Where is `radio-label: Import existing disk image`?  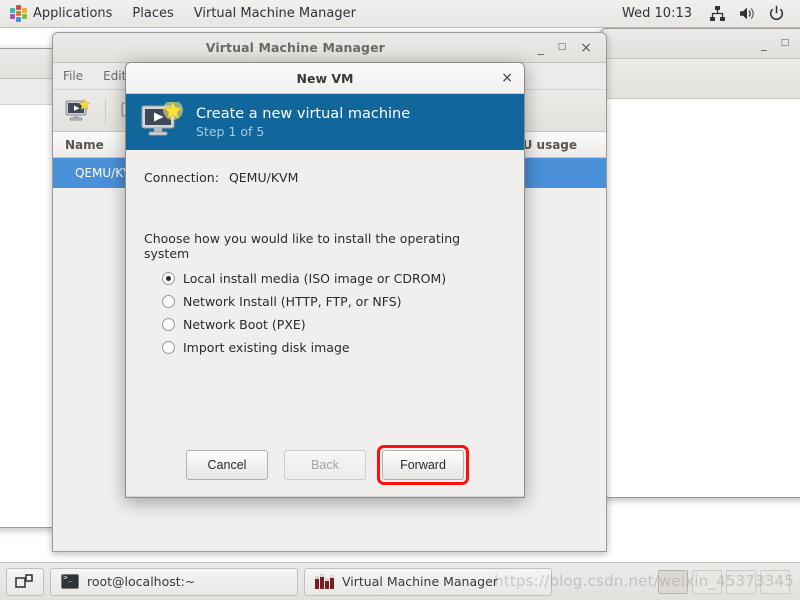 radio-label: Import existing disk image is located at coordinates (266, 347).